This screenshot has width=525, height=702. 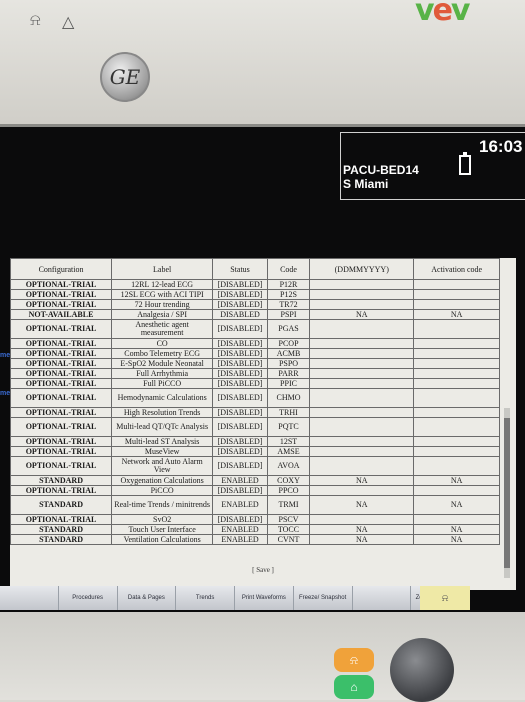 What do you see at coordinates (381, 177) in the screenshot?
I see `bed-info: PACU-BED14 S Miami` at bounding box center [381, 177].